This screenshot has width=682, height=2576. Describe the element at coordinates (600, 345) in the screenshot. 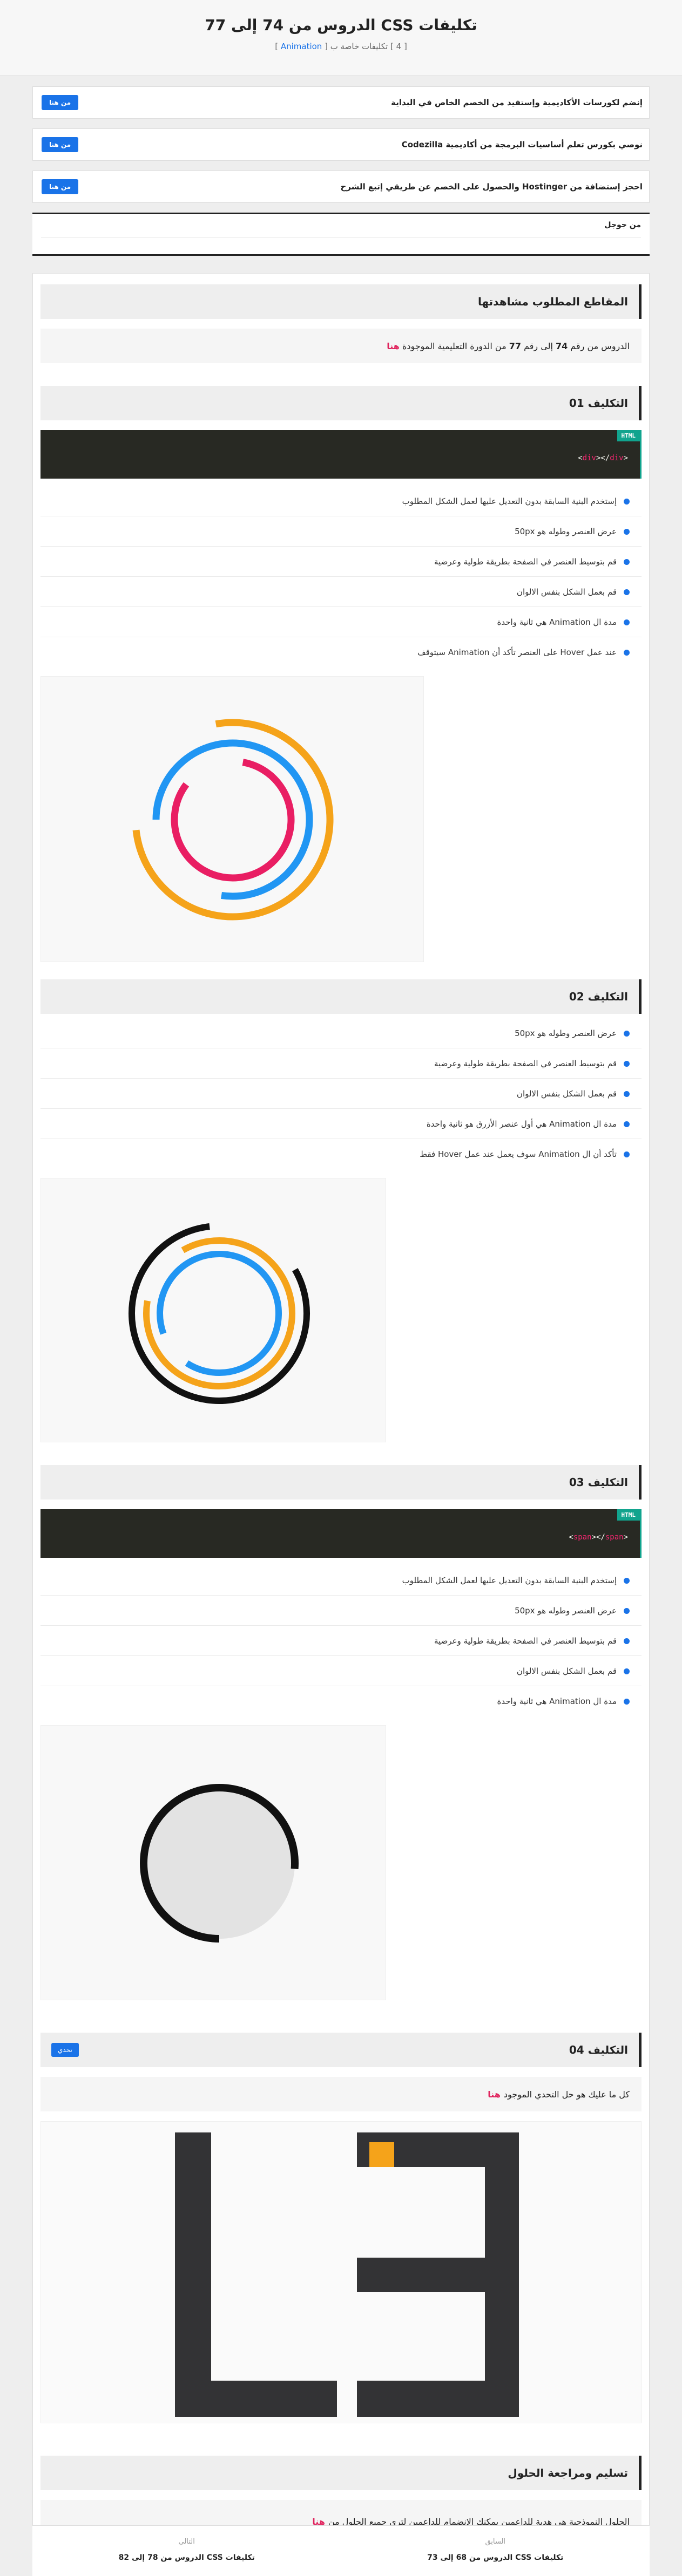

I see `info-prefix: الدروس من رقم` at that location.